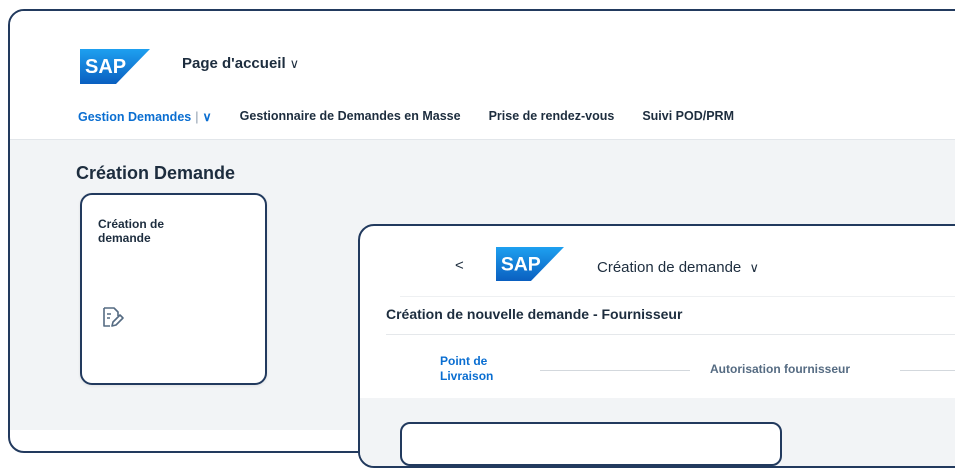 Image resolution: width=955 pixels, height=468 pixels. What do you see at coordinates (669, 267) in the screenshot?
I see `app-title: Création de demande` at bounding box center [669, 267].